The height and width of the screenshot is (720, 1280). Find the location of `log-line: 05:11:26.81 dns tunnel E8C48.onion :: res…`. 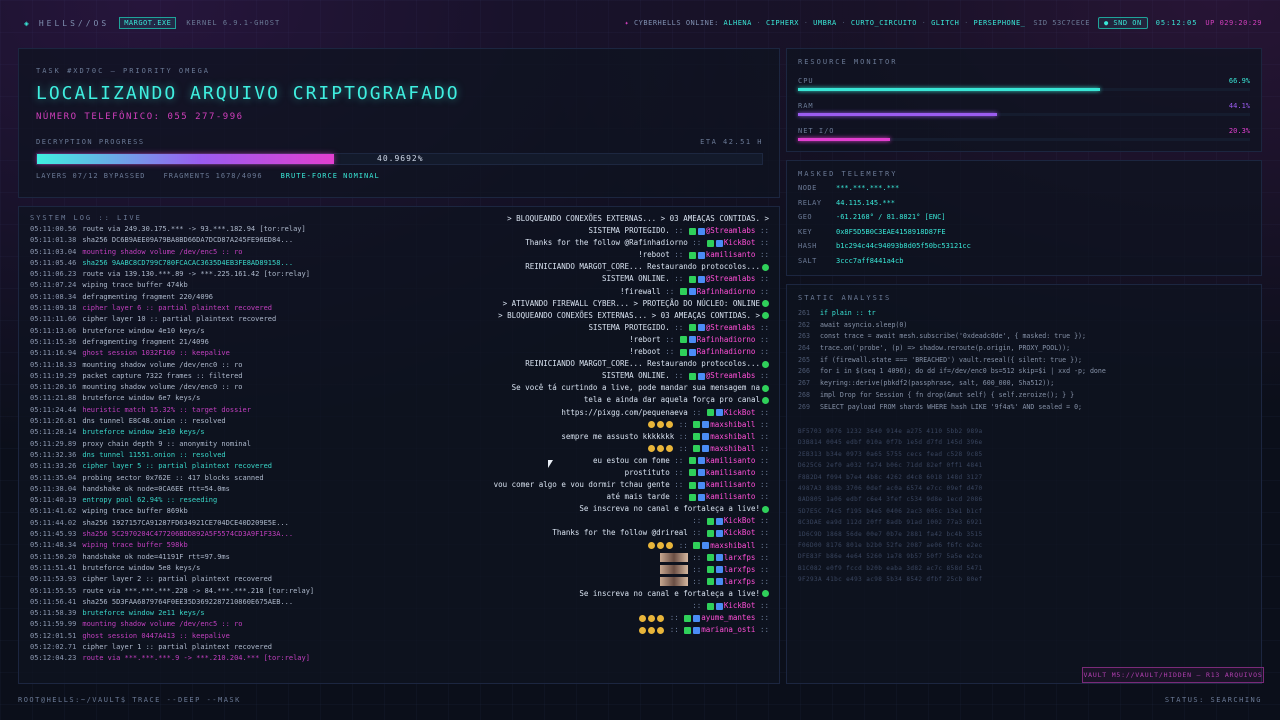

log-line: 05:11:26.81 dns tunnel E8C48.onion :: res… is located at coordinates (280, 421).